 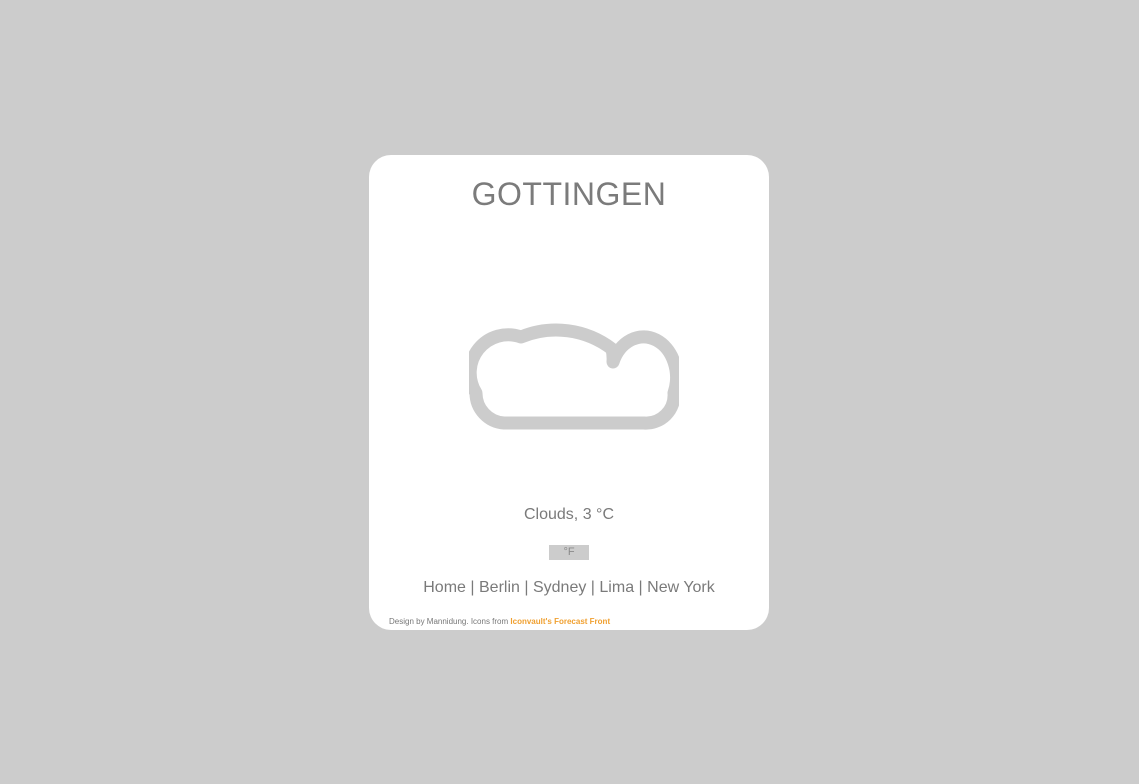 What do you see at coordinates (444, 587) in the screenshot?
I see `nav-link-home: Home` at bounding box center [444, 587].